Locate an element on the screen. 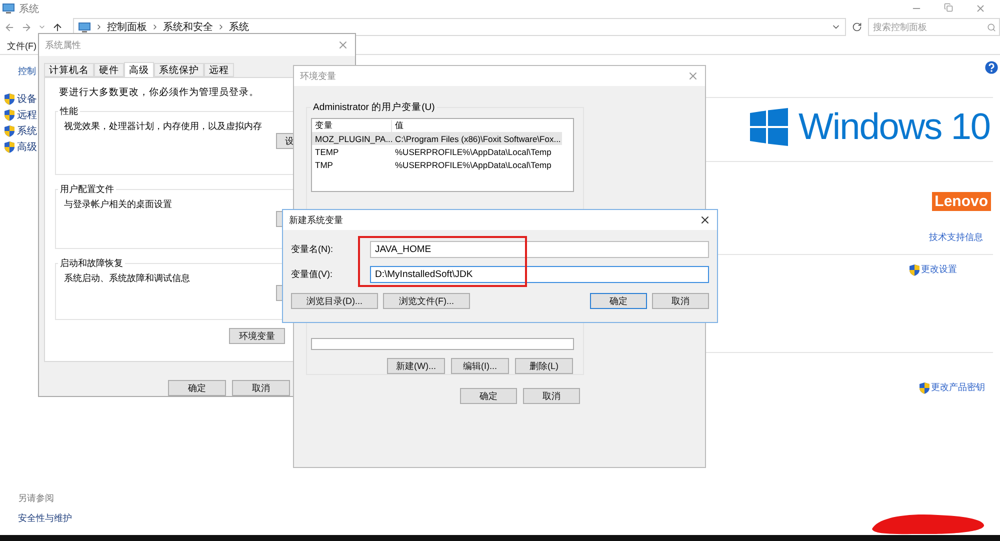 The width and height of the screenshot is (1000, 541). group-heading: 启动和故障恢复 is located at coordinates (91, 263).